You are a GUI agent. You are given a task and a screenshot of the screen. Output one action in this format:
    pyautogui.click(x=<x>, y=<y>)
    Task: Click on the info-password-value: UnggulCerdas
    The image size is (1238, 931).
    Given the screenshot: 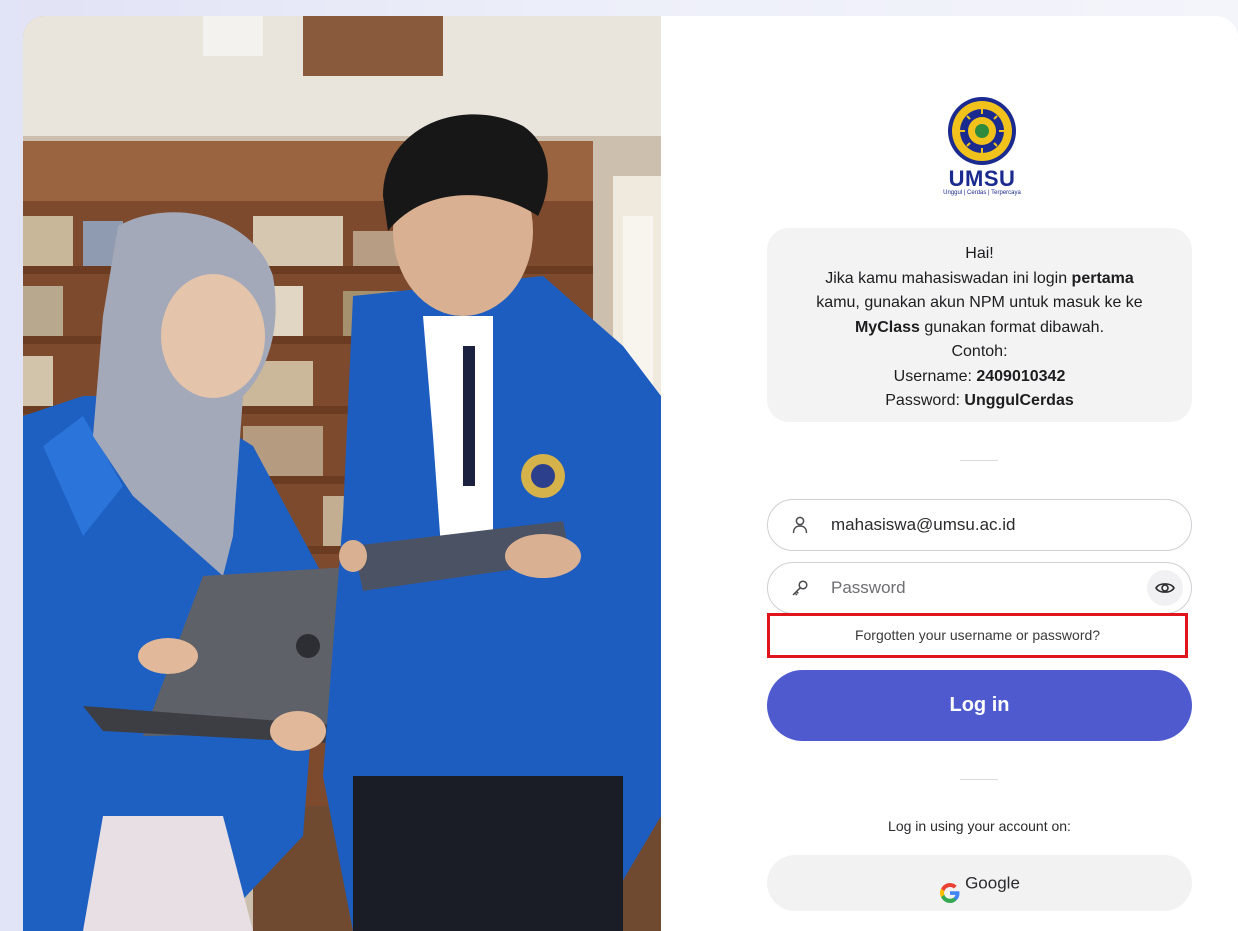 What is the action you would take?
    pyautogui.click(x=1019, y=400)
    